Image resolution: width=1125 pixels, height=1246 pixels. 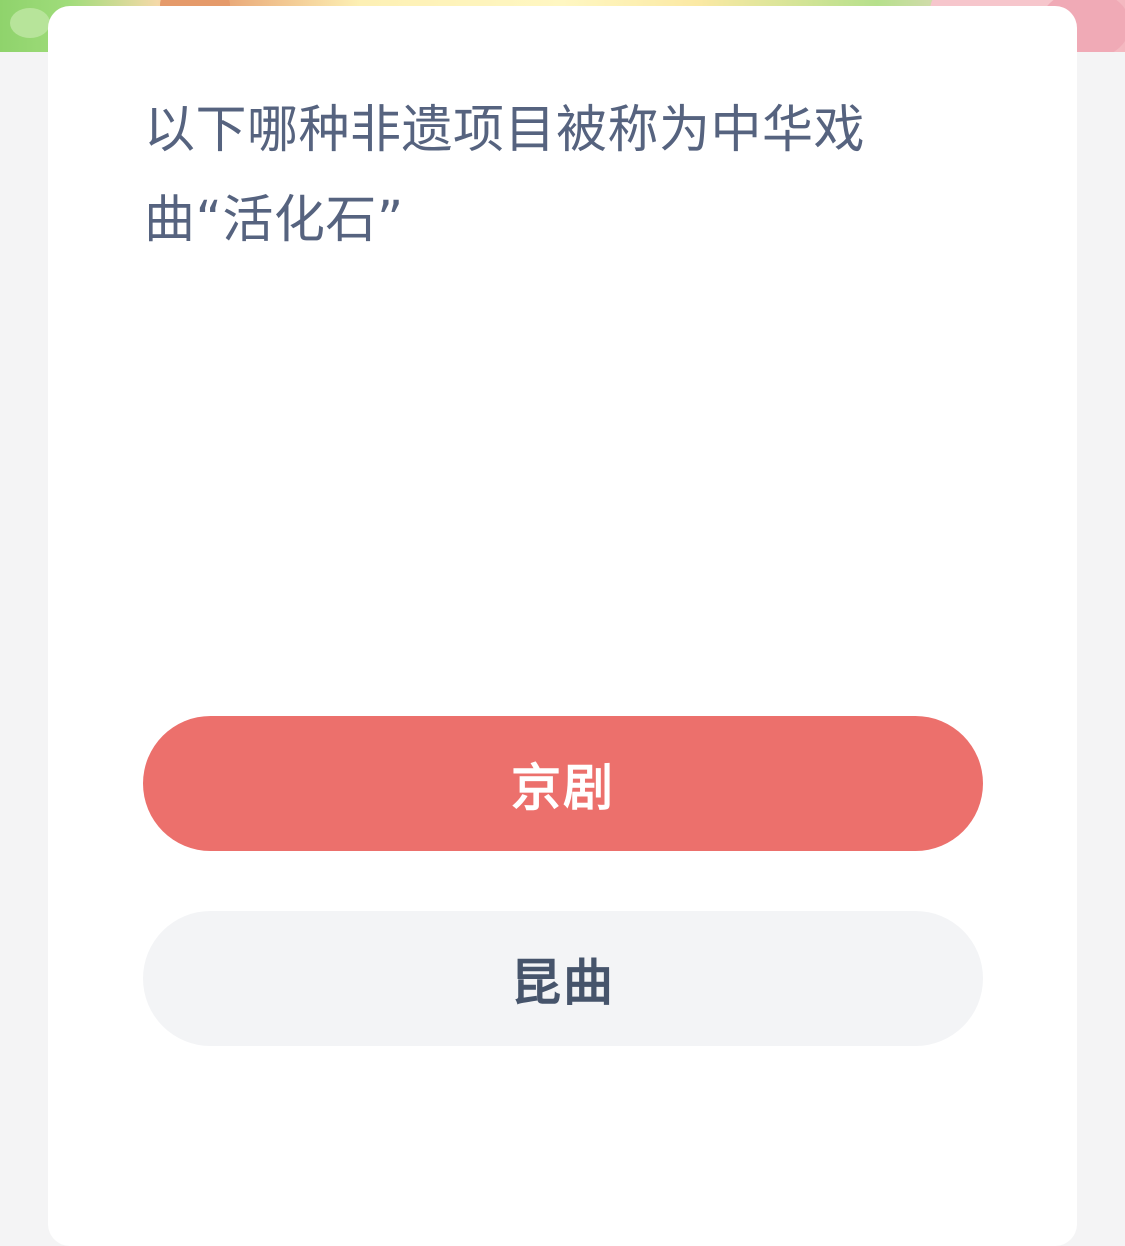 I want to click on leaf-decoration, so click(x=30, y=23).